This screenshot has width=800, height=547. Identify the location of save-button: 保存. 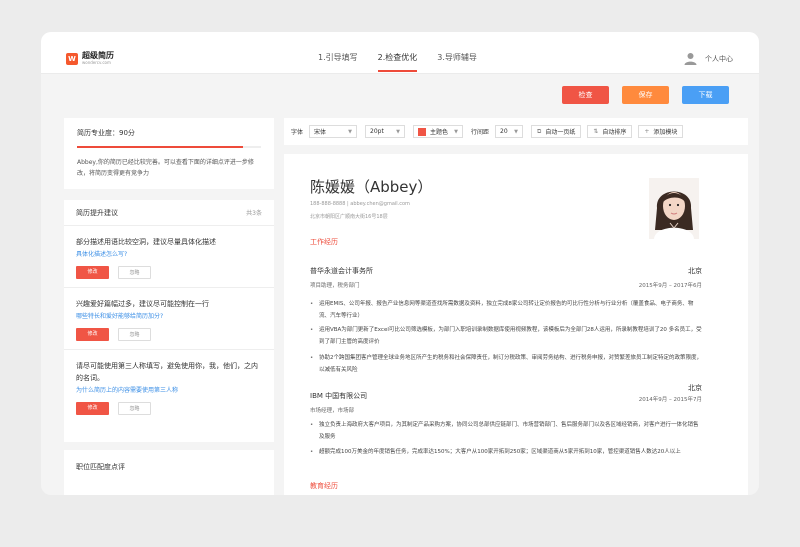
(645, 95).